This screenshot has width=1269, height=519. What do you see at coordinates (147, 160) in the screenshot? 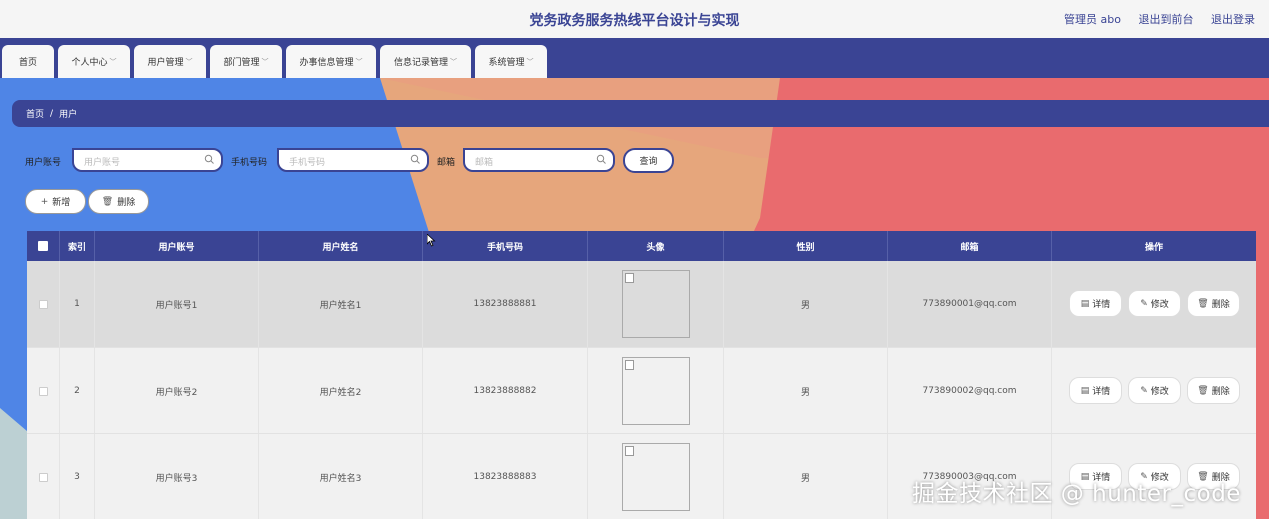
I see `account-search-input: 用户账号` at bounding box center [147, 160].